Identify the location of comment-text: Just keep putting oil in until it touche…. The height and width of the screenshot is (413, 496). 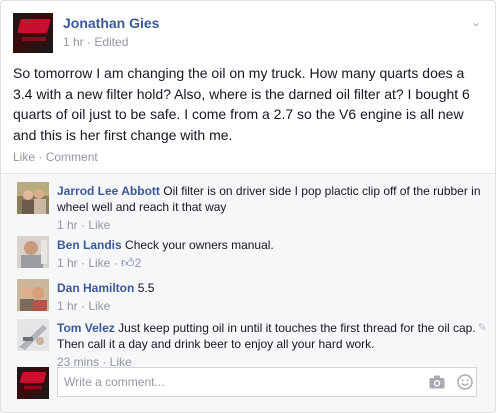
(266, 336).